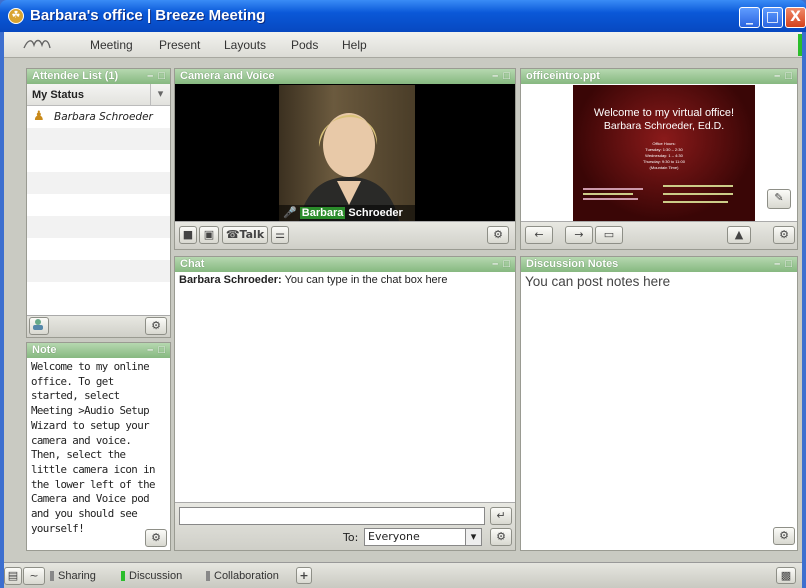  I want to click on pod-header: officeintro.ppt – □, so click(659, 76).